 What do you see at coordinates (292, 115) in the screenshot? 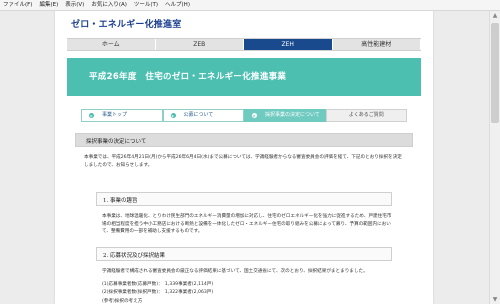
I see `tab-label: 採択事業の決定について` at bounding box center [292, 115].